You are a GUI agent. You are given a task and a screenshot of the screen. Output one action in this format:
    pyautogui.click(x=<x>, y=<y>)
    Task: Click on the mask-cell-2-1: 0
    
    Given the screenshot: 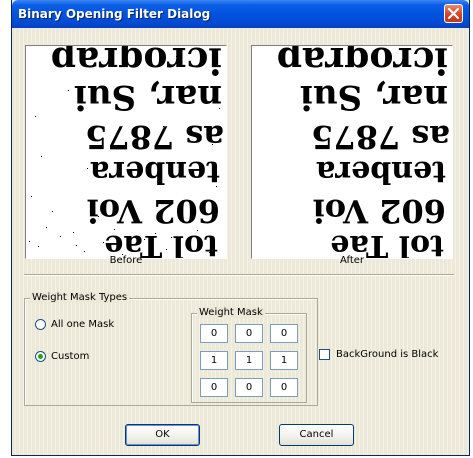 What is the action you would take?
    pyautogui.click(x=249, y=387)
    